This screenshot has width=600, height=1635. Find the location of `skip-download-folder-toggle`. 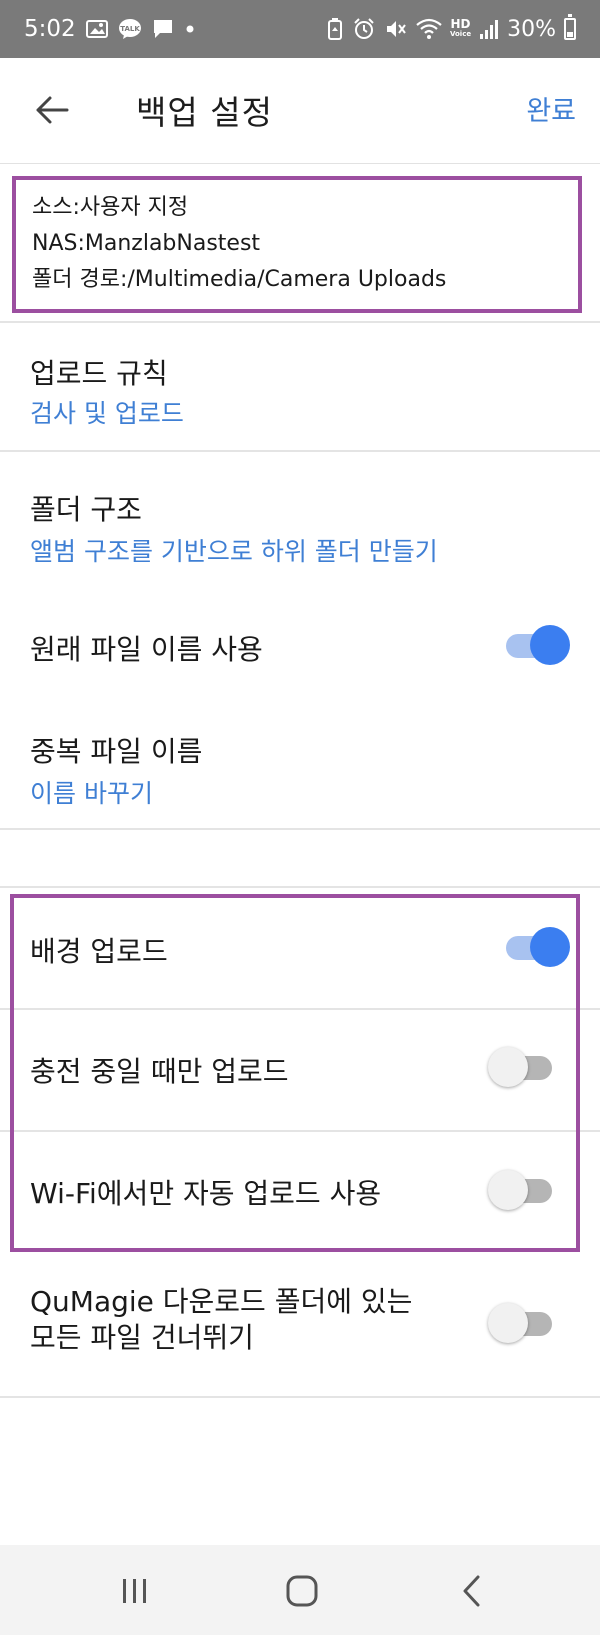

skip-download-folder-toggle is located at coordinates (520, 1323).